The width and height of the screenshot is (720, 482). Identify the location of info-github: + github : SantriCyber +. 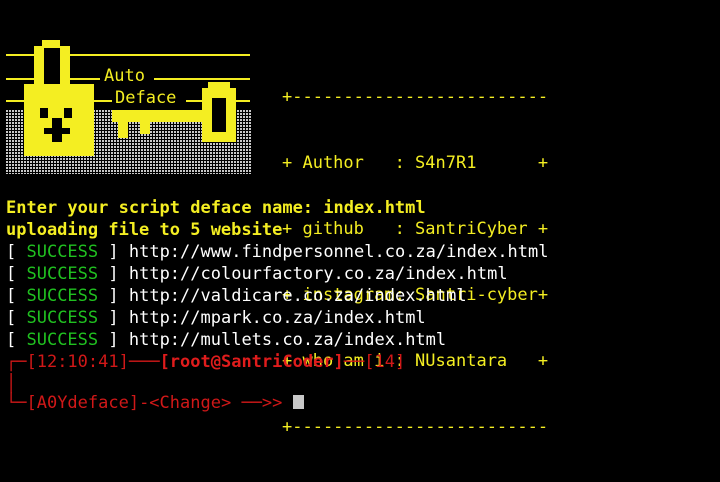
(415, 229).